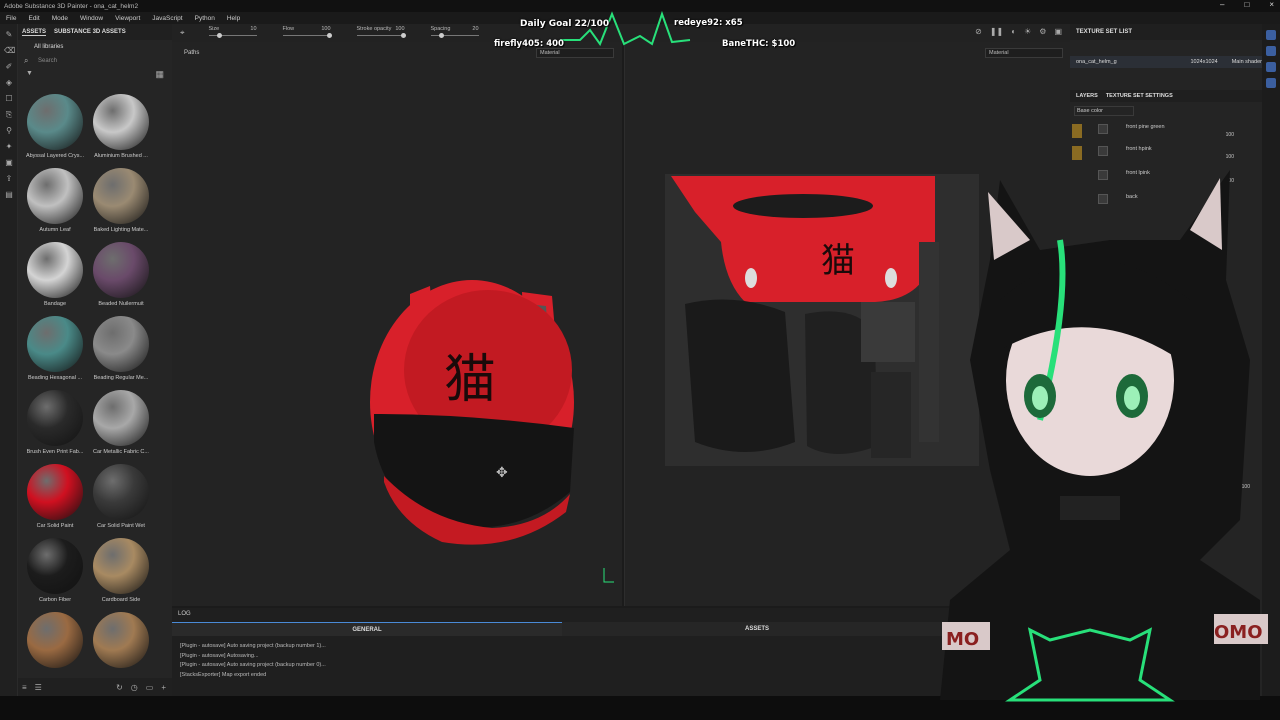 The width and height of the screenshot is (1280, 720). What do you see at coordinates (220, 35) in the screenshot?
I see `size-knob` at bounding box center [220, 35].